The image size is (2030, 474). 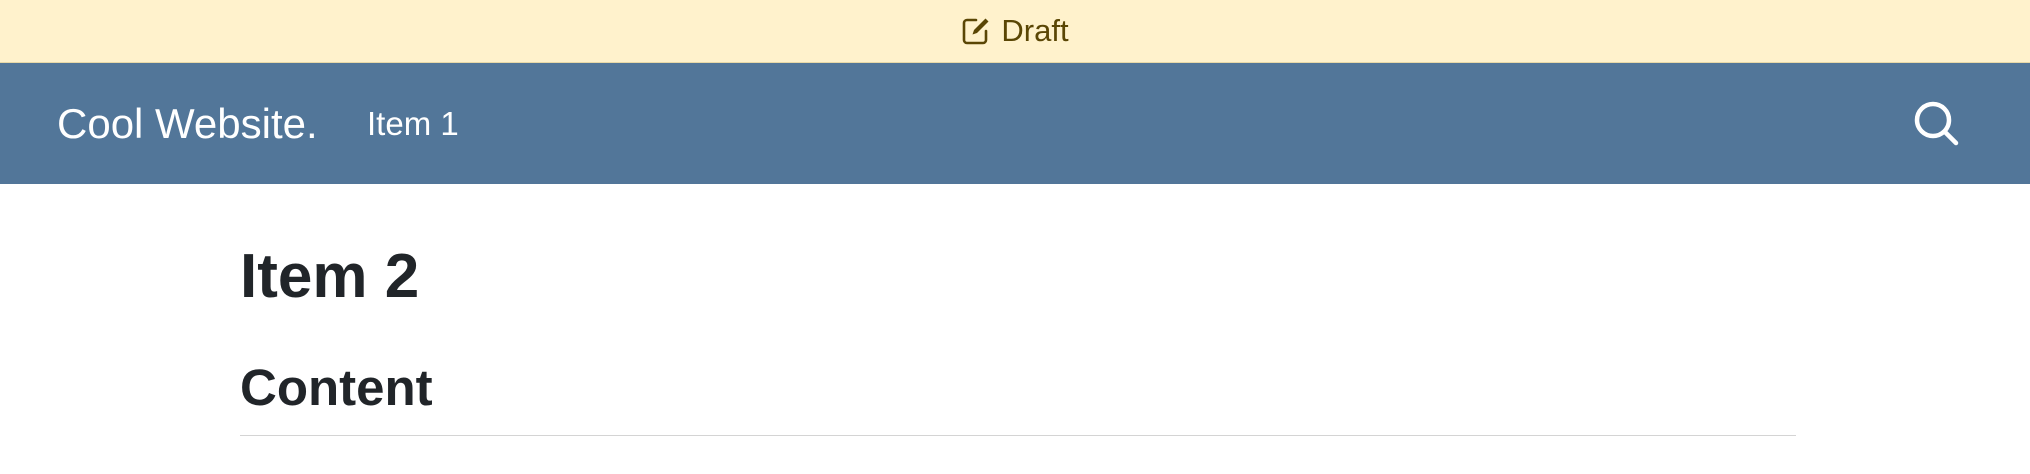 What do you see at coordinates (336, 387) in the screenshot?
I see `section-heading: Content` at bounding box center [336, 387].